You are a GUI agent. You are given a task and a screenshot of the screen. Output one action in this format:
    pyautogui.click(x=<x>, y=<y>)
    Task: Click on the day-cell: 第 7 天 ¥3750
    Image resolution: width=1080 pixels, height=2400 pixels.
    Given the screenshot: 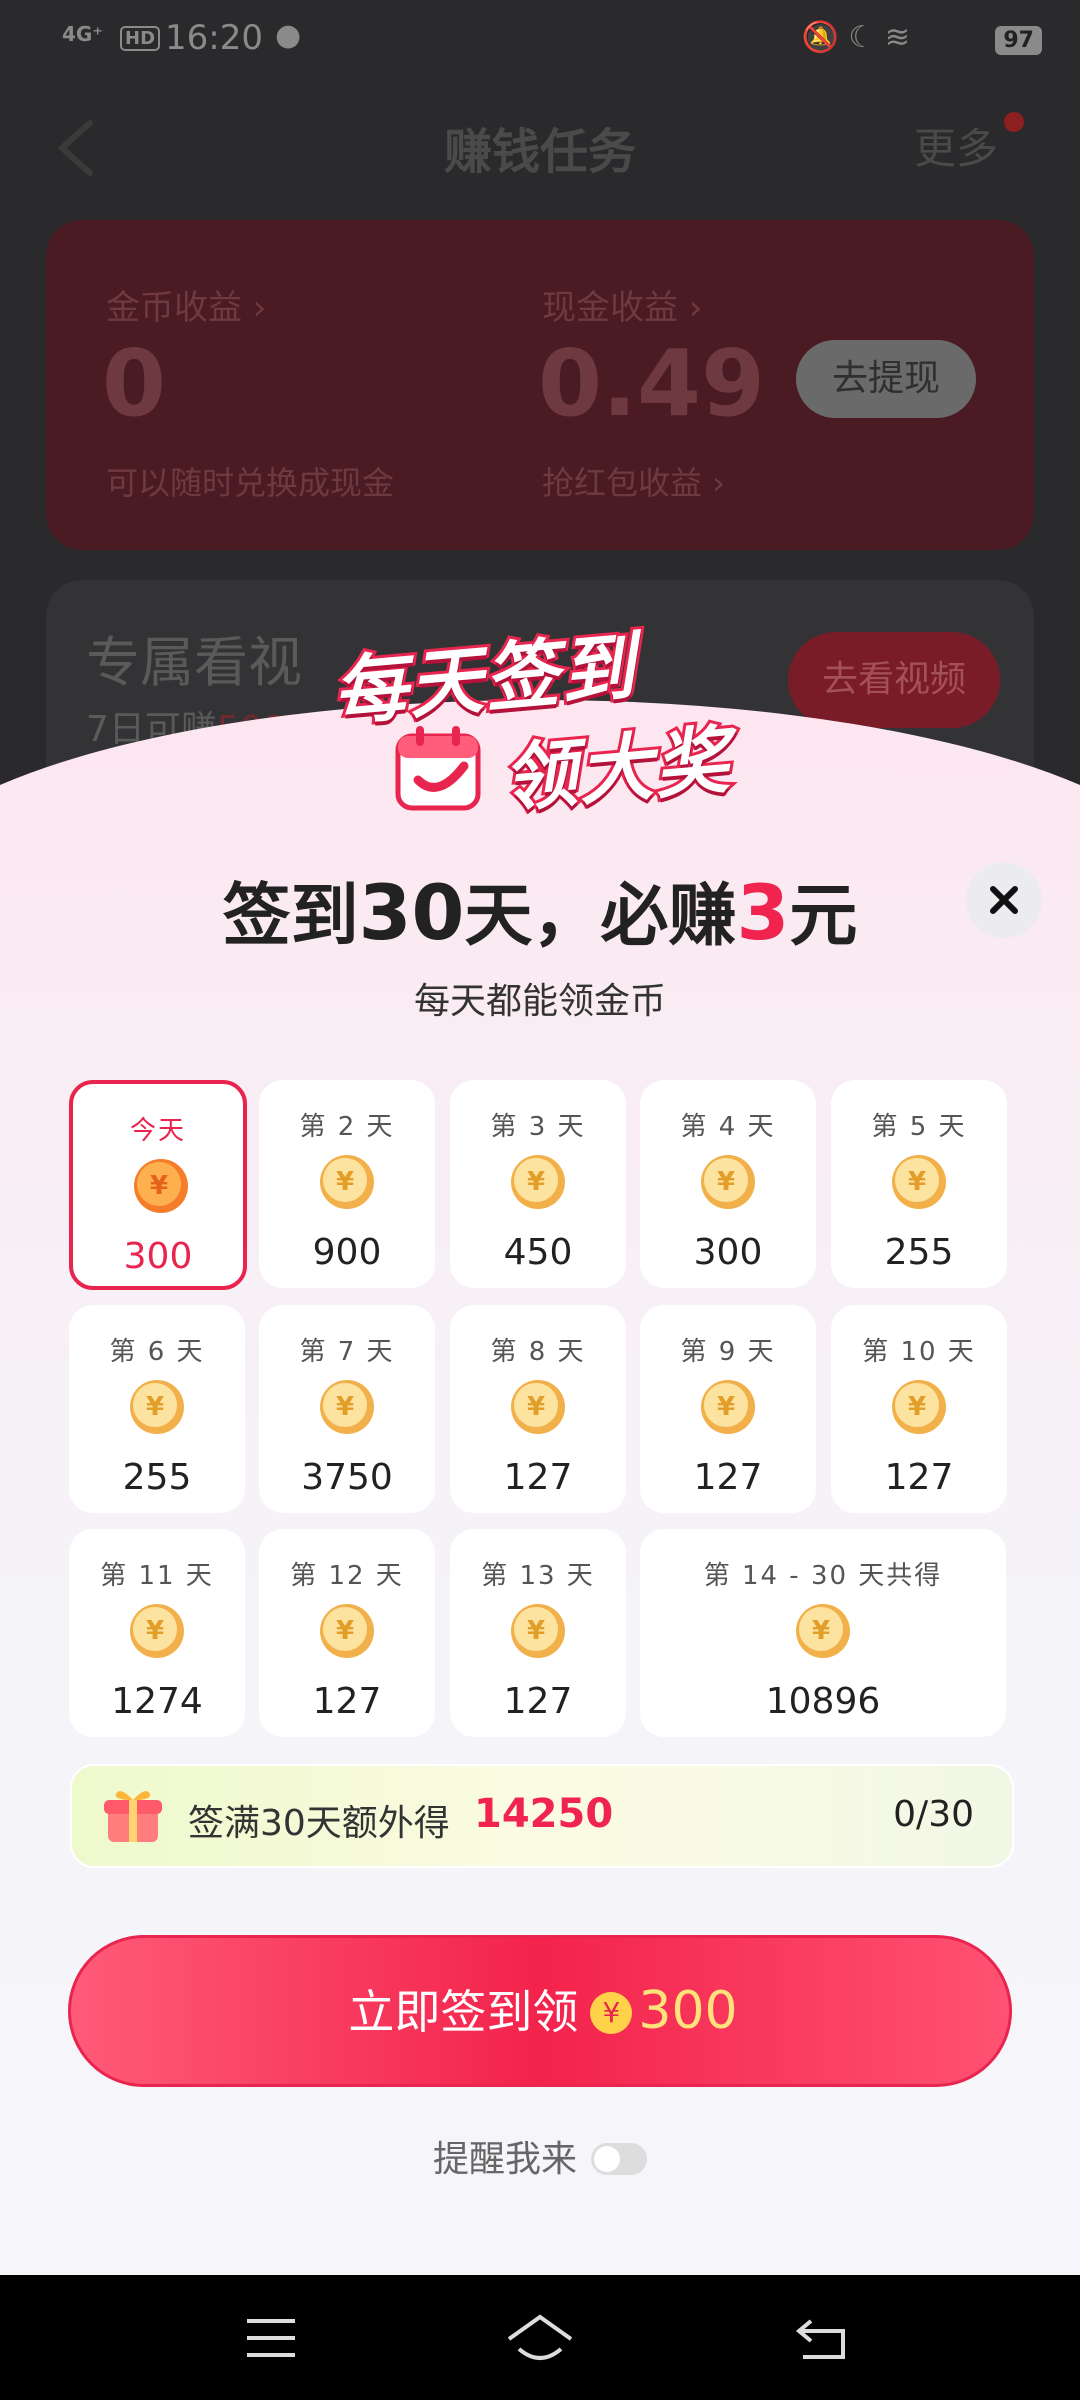 What is the action you would take?
    pyautogui.click(x=347, y=1409)
    